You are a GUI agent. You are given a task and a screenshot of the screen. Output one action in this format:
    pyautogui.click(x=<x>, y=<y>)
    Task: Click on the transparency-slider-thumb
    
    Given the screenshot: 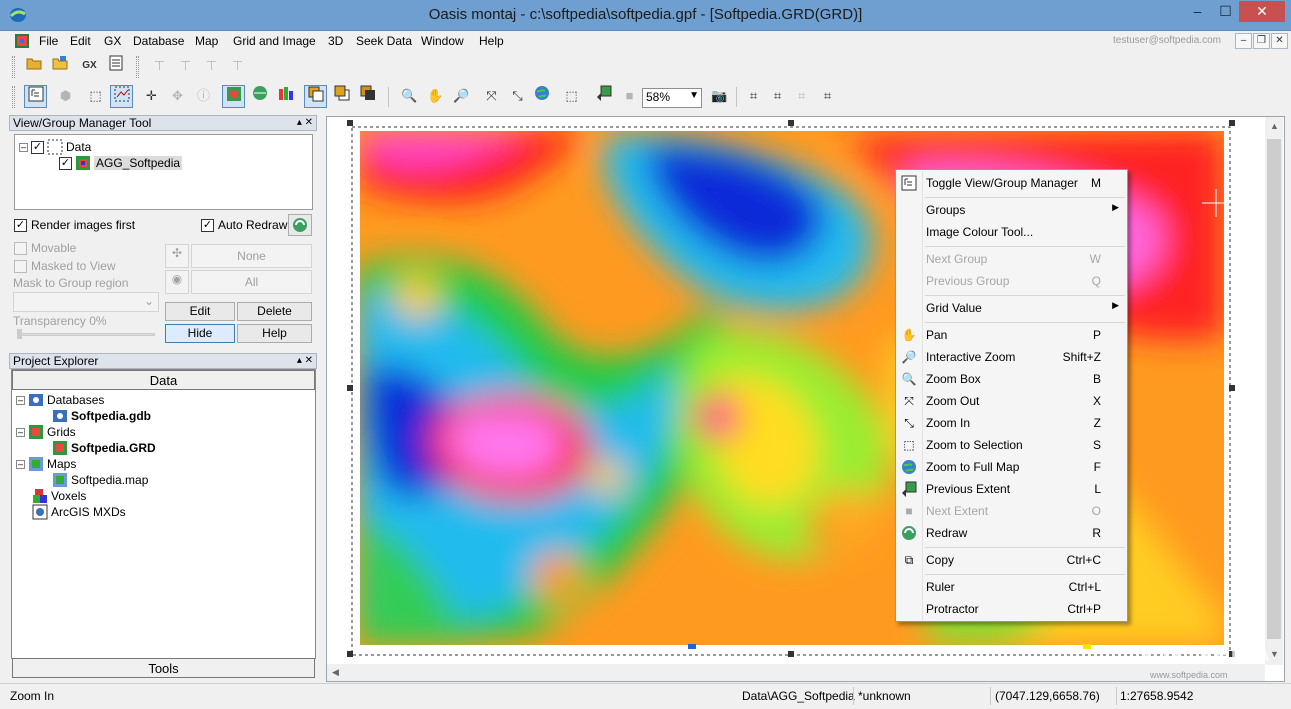 What is the action you would take?
    pyautogui.click(x=19, y=334)
    